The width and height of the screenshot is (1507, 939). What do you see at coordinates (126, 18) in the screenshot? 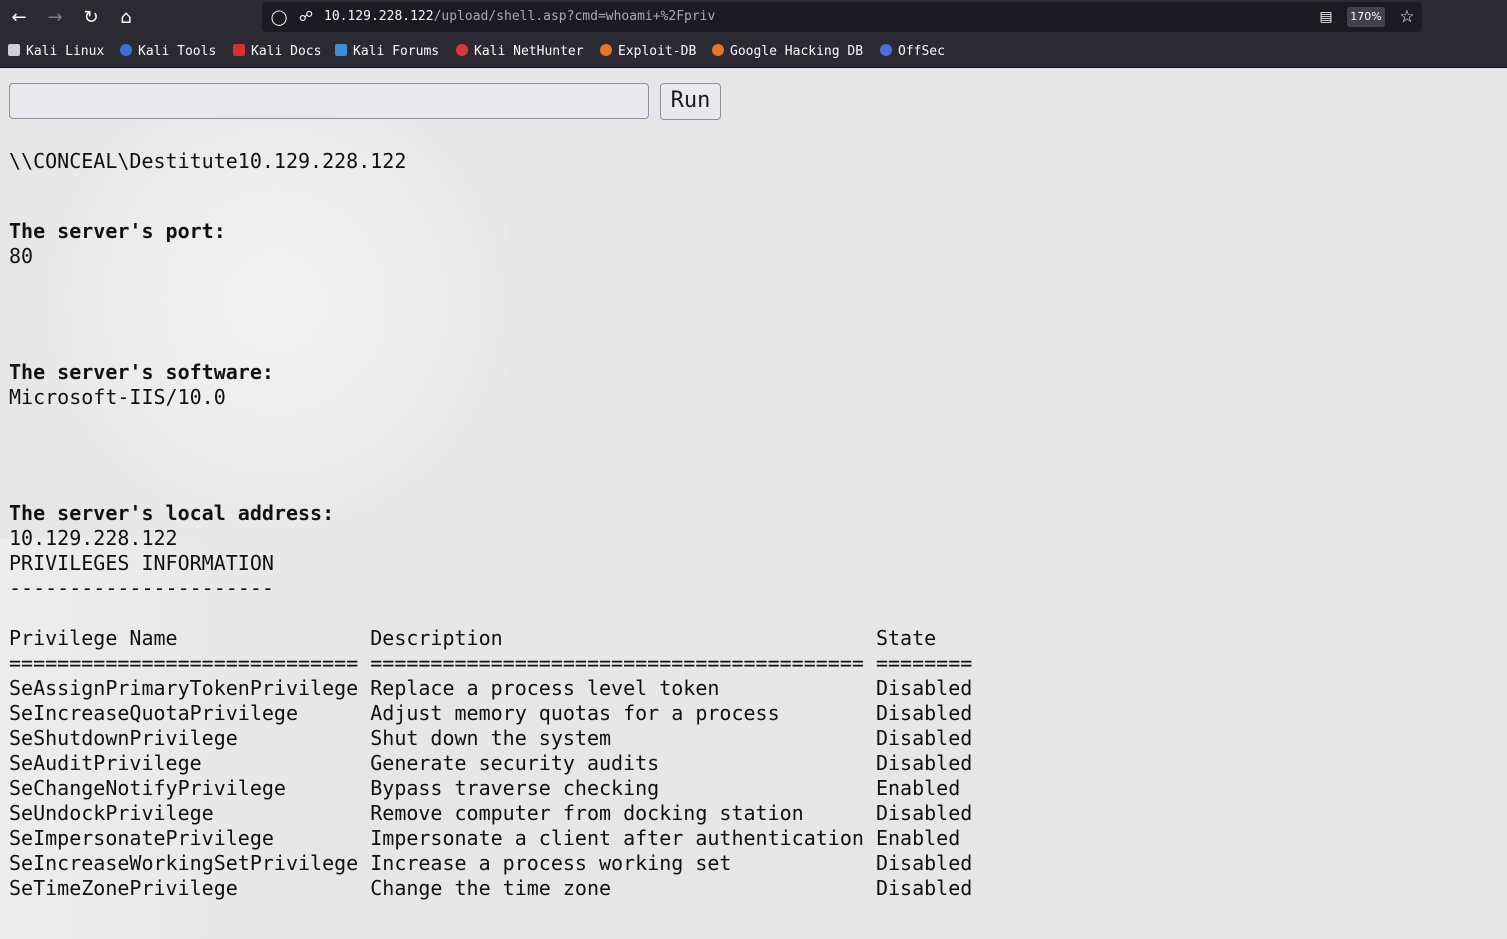
I see `home-icon: ⌂` at bounding box center [126, 18].